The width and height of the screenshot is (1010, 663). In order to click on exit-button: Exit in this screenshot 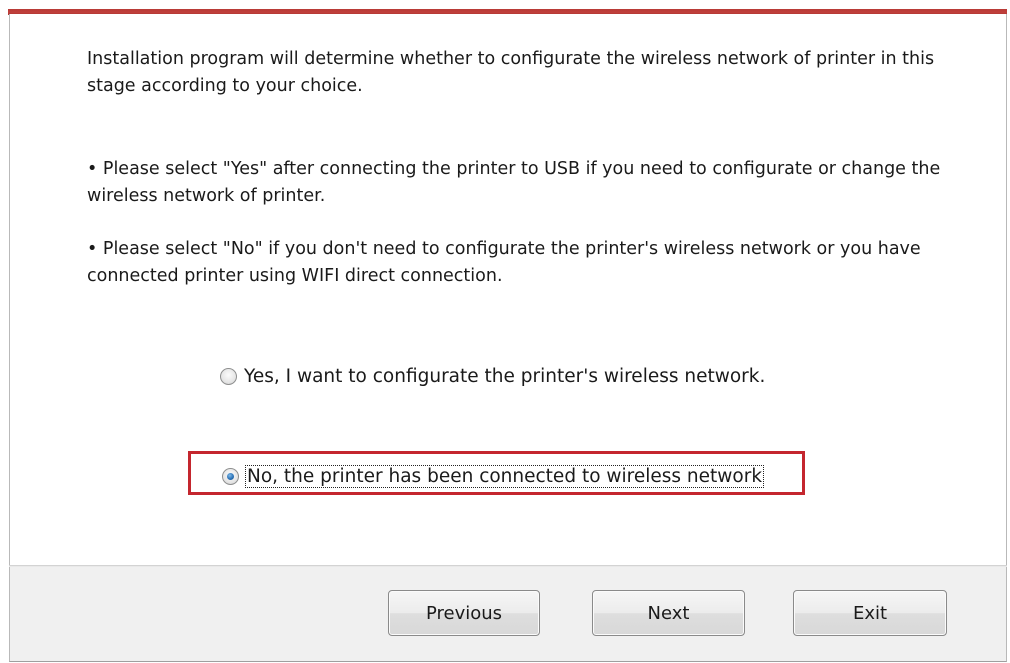, I will do `click(870, 613)`.